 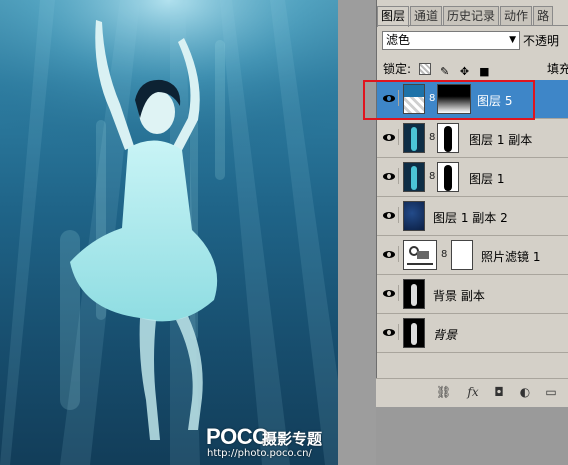 What do you see at coordinates (510, 256) in the screenshot?
I see `layer-name: 照片滤镜 1` at bounding box center [510, 256].